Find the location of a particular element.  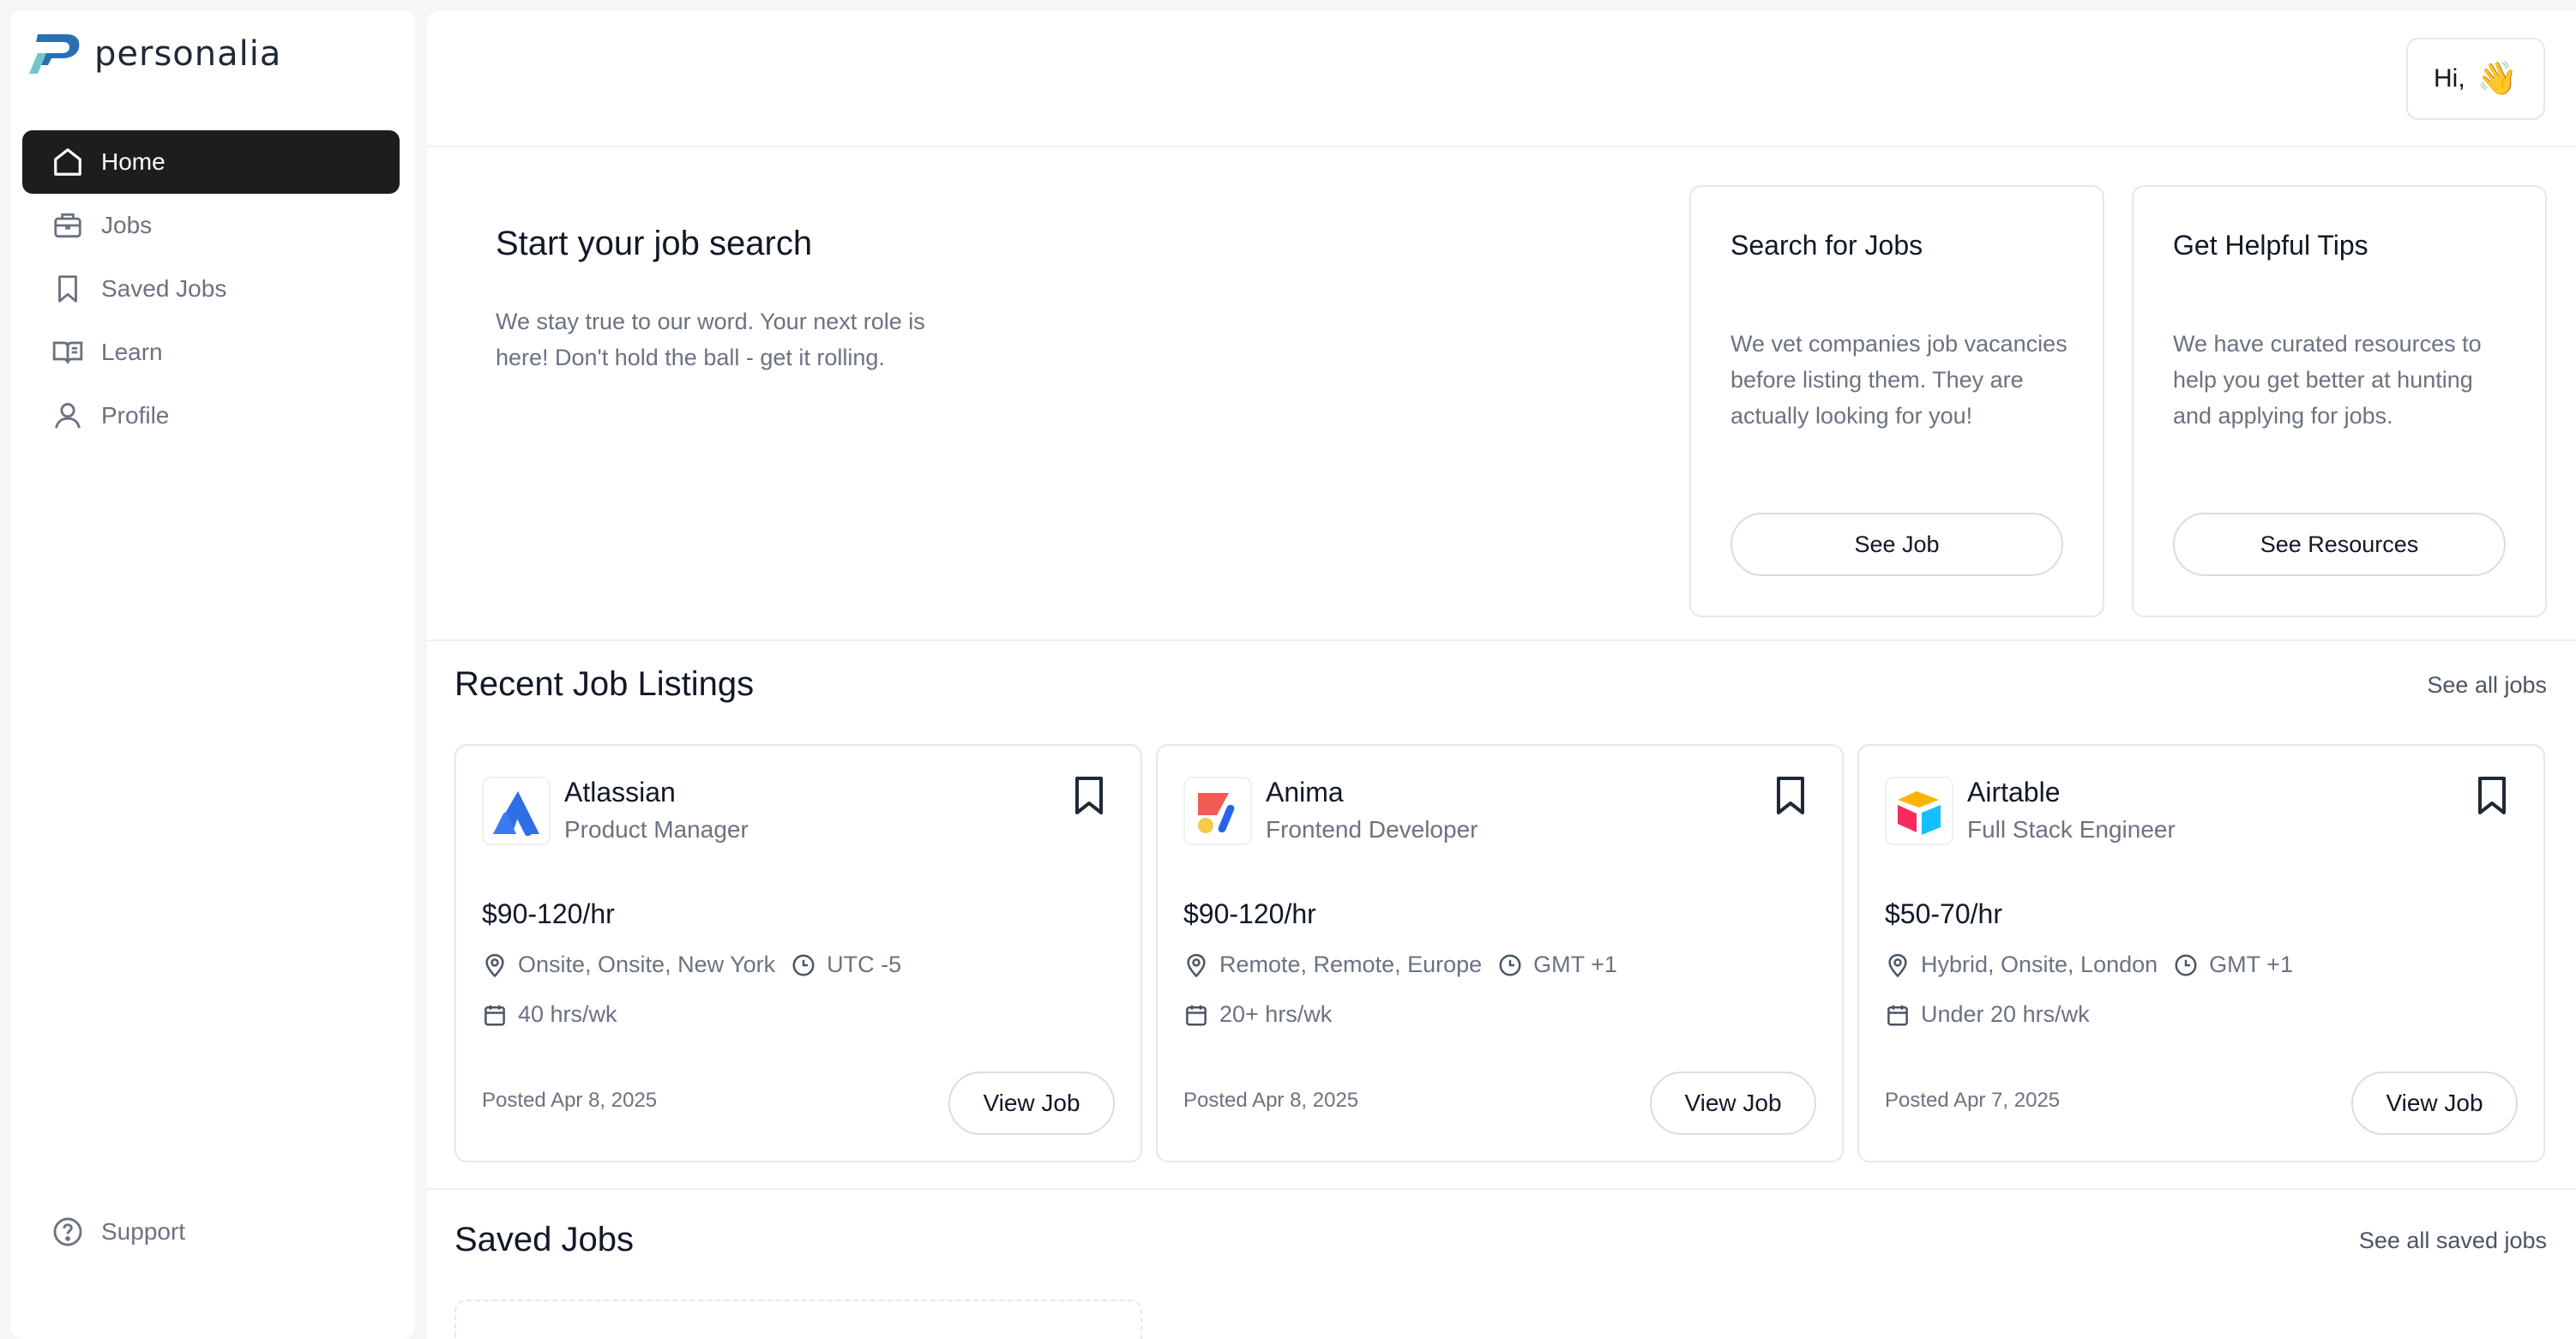

recent-listings-title: Recent Job Listings is located at coordinates (604, 684).